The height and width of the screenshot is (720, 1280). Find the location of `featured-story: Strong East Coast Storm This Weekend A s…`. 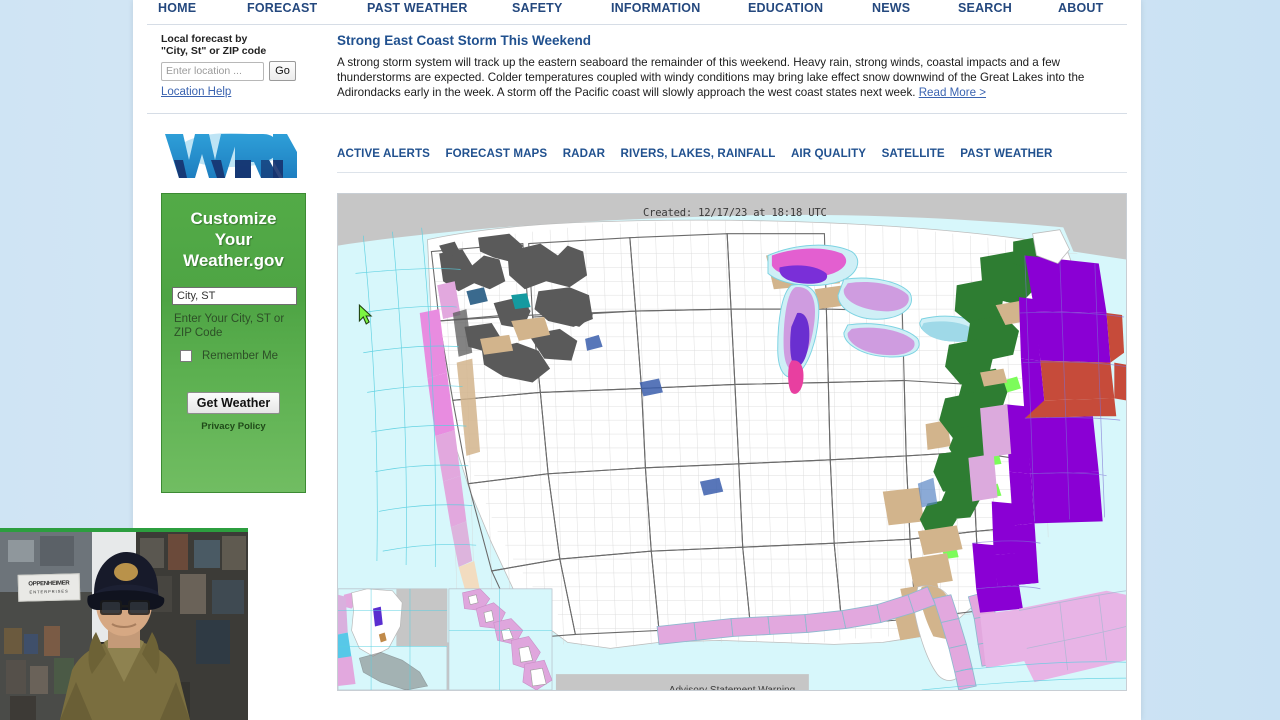

featured-story: Strong East Coast Storm This Weekend A s… is located at coordinates (723, 67).